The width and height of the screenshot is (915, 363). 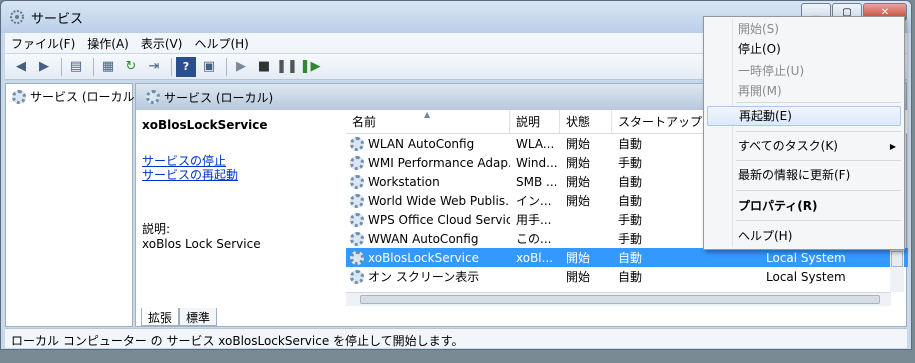 What do you see at coordinates (219, 97) in the screenshot?
I see `pane-header-title: サービス (ローカル)` at bounding box center [219, 97].